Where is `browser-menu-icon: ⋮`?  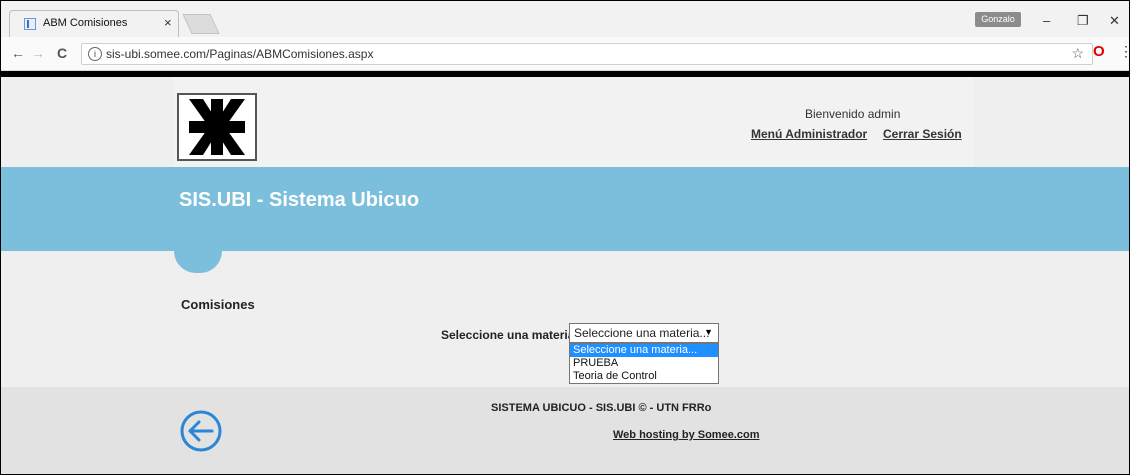
browser-menu-icon: ⋮ is located at coordinates (1124, 51).